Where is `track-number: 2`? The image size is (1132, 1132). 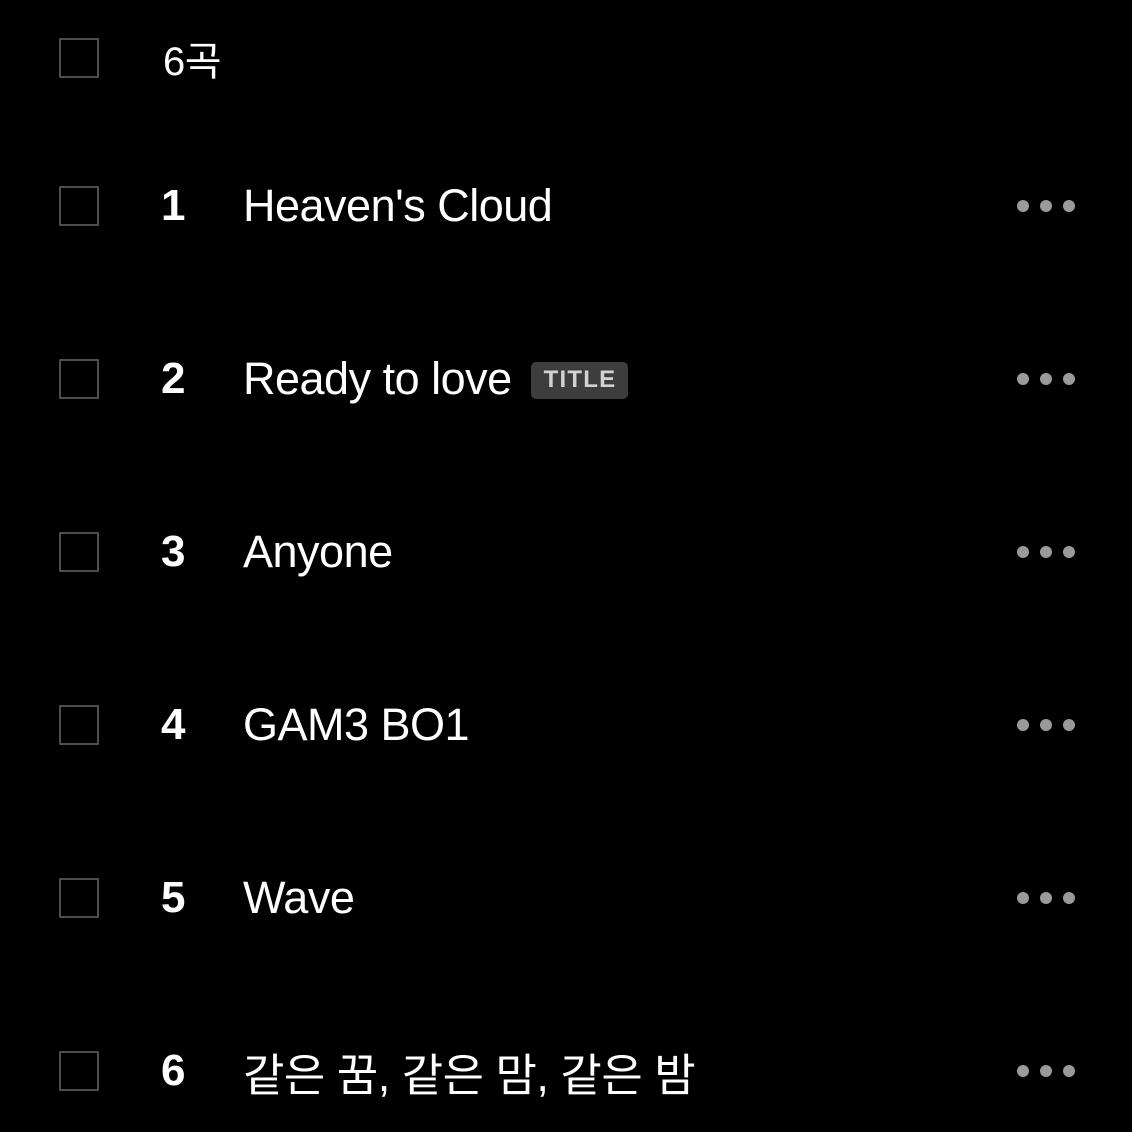
track-number: 2 is located at coordinates (173, 378).